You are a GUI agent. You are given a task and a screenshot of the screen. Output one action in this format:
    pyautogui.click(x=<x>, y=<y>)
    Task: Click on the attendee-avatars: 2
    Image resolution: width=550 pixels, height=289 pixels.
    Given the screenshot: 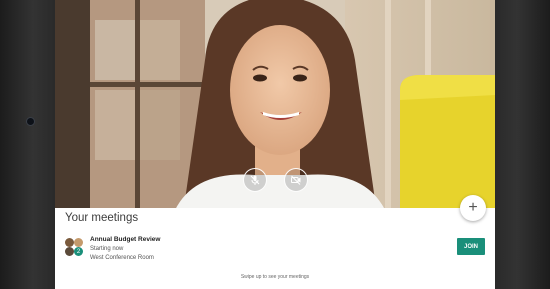 What is the action you would take?
    pyautogui.click(x=75, y=248)
    